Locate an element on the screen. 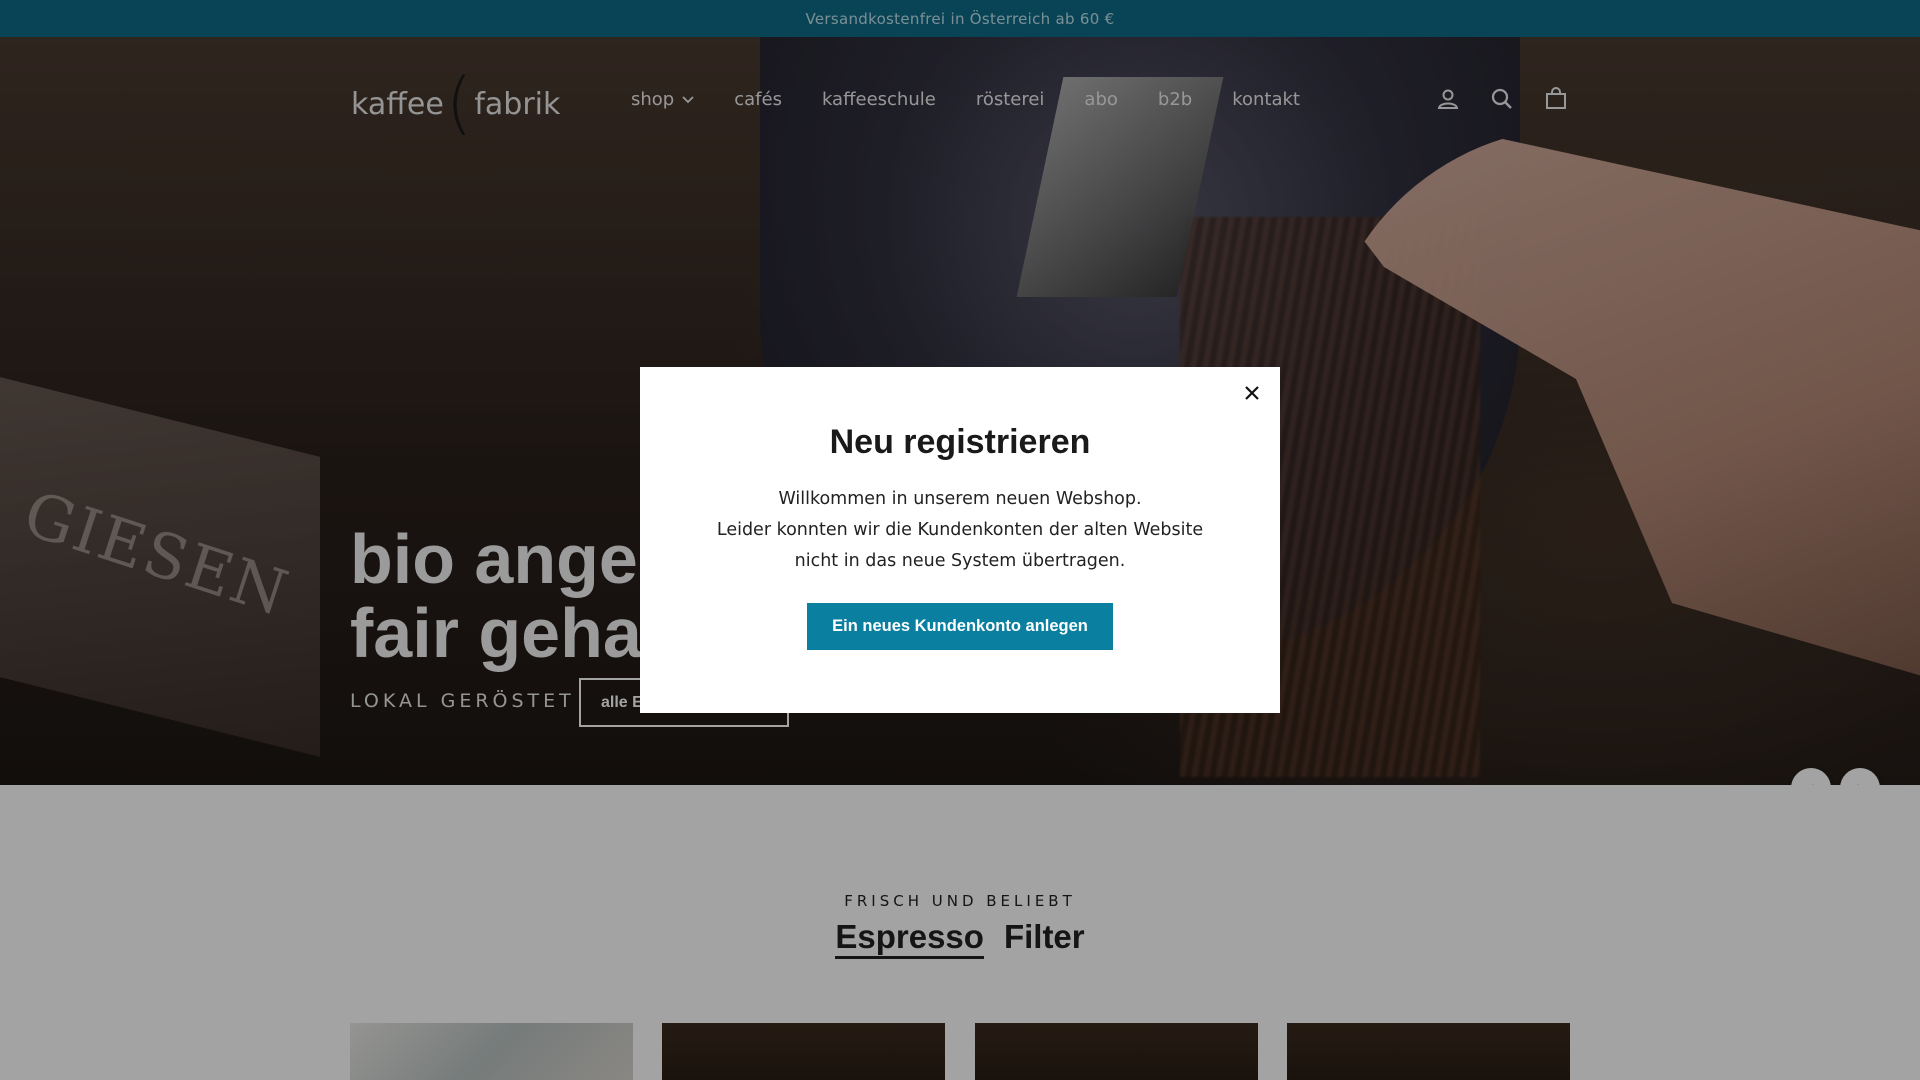 The image size is (1920, 1080). modal-title: Neu registrieren is located at coordinates (960, 442).